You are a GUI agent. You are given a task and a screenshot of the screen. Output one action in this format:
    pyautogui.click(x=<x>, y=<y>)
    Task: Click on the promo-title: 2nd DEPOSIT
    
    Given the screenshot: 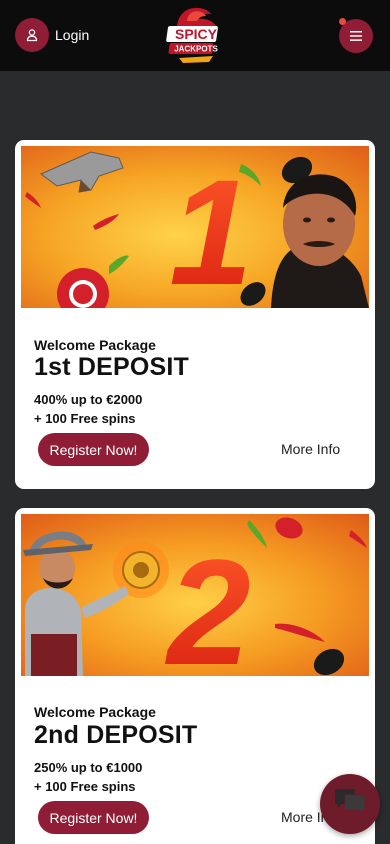 What is the action you would take?
    pyautogui.click(x=116, y=735)
    